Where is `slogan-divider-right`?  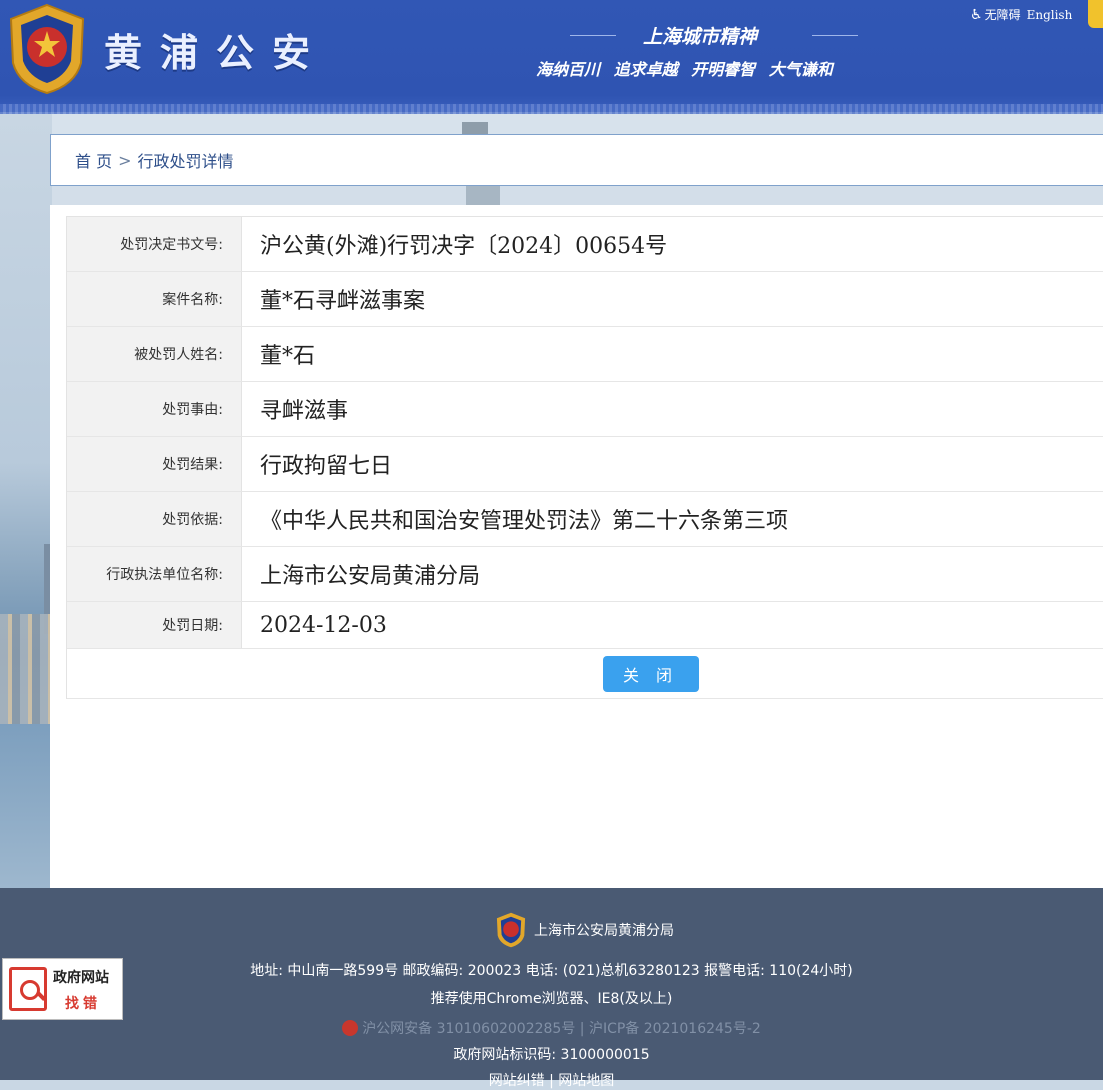
slogan-divider-right is located at coordinates (835, 35).